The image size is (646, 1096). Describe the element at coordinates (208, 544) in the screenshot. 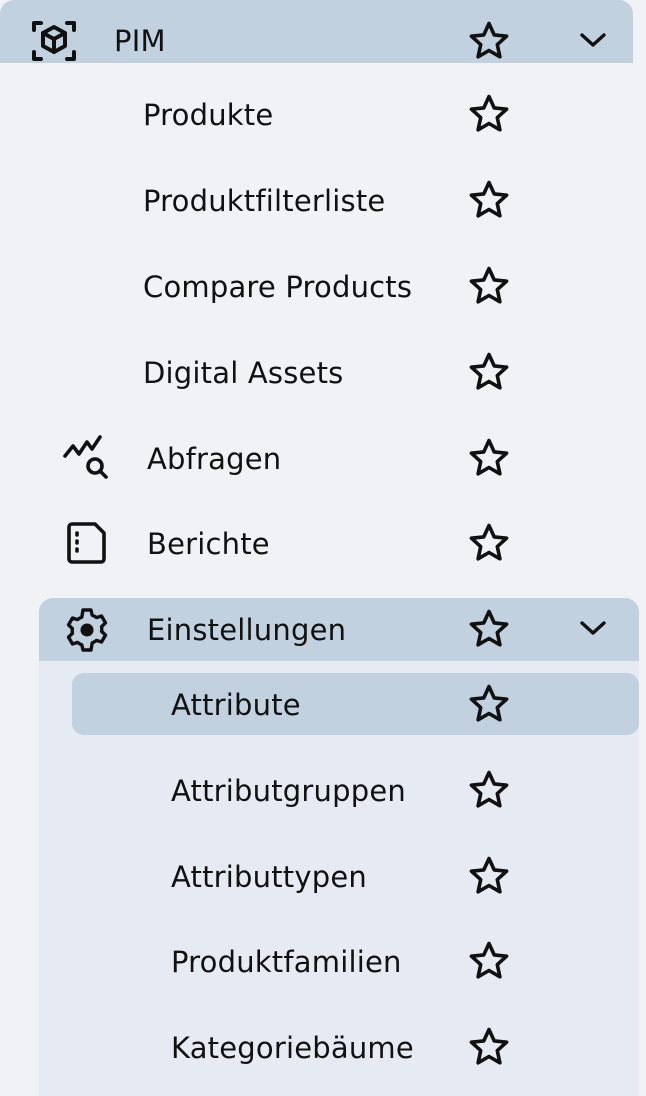

I see `menu-item-label: Berichte` at that location.